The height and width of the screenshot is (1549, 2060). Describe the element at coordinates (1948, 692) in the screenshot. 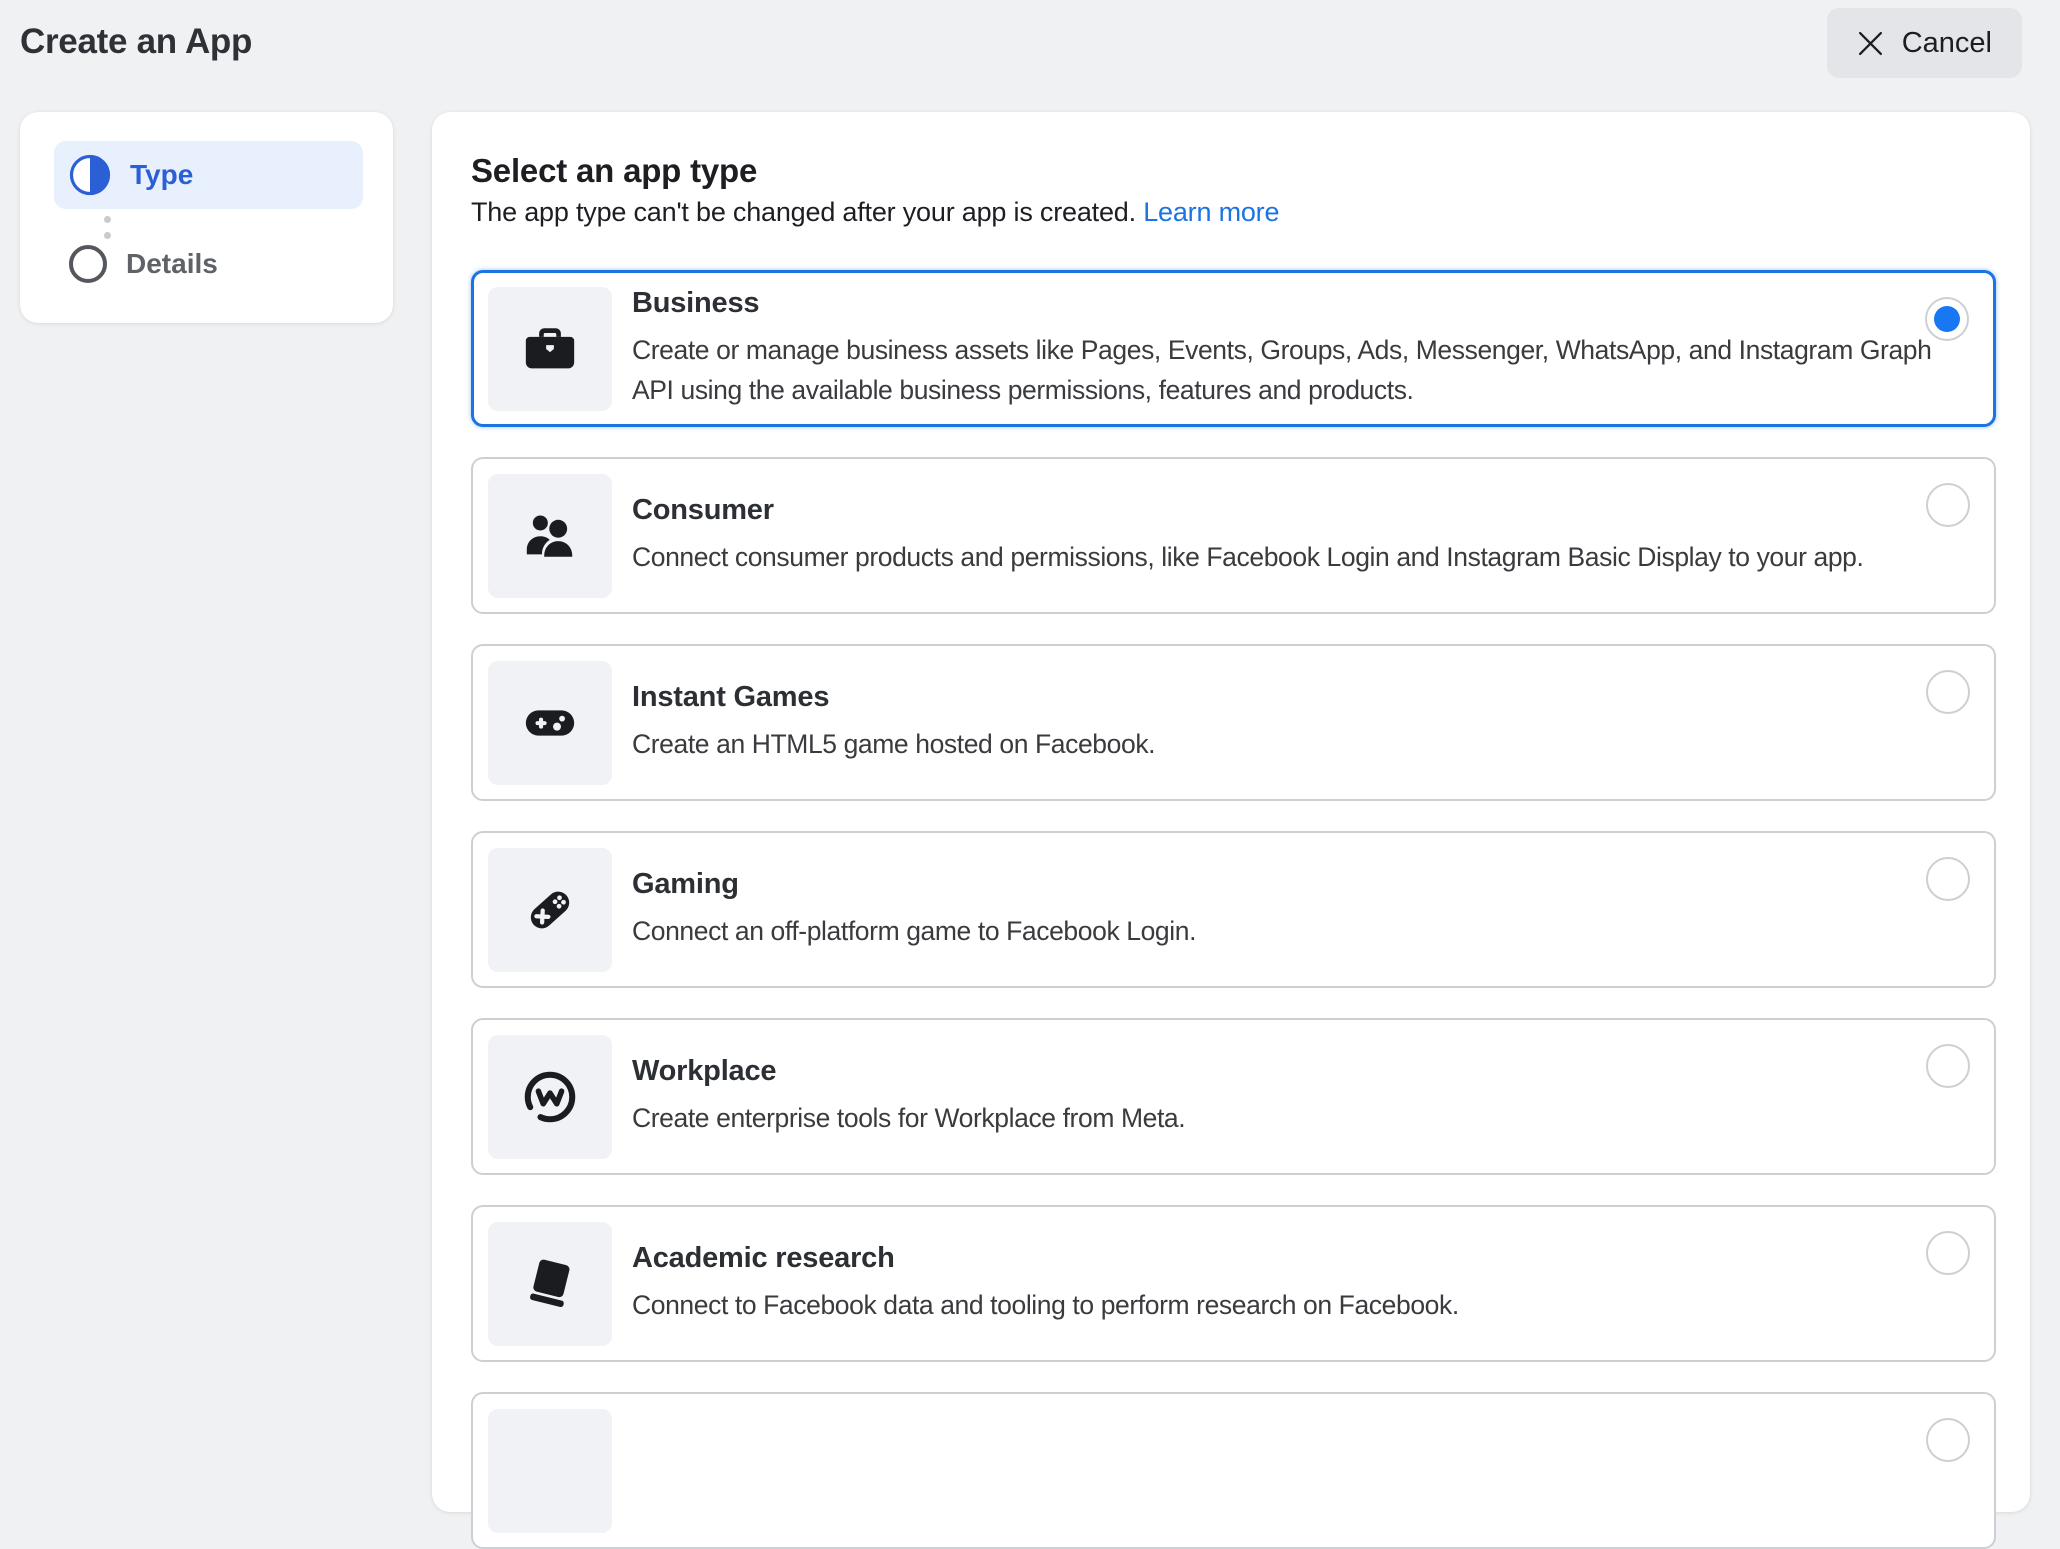

I see `radio-instant-games` at that location.